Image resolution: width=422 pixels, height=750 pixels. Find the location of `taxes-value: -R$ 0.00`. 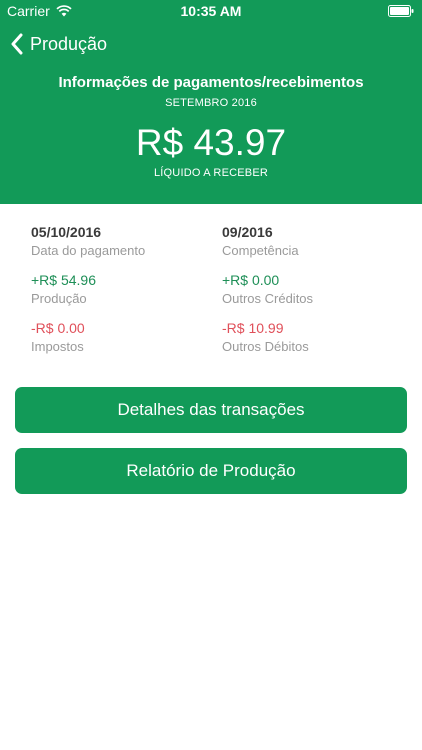

taxes-value: -R$ 0.00 is located at coordinates (58, 328).